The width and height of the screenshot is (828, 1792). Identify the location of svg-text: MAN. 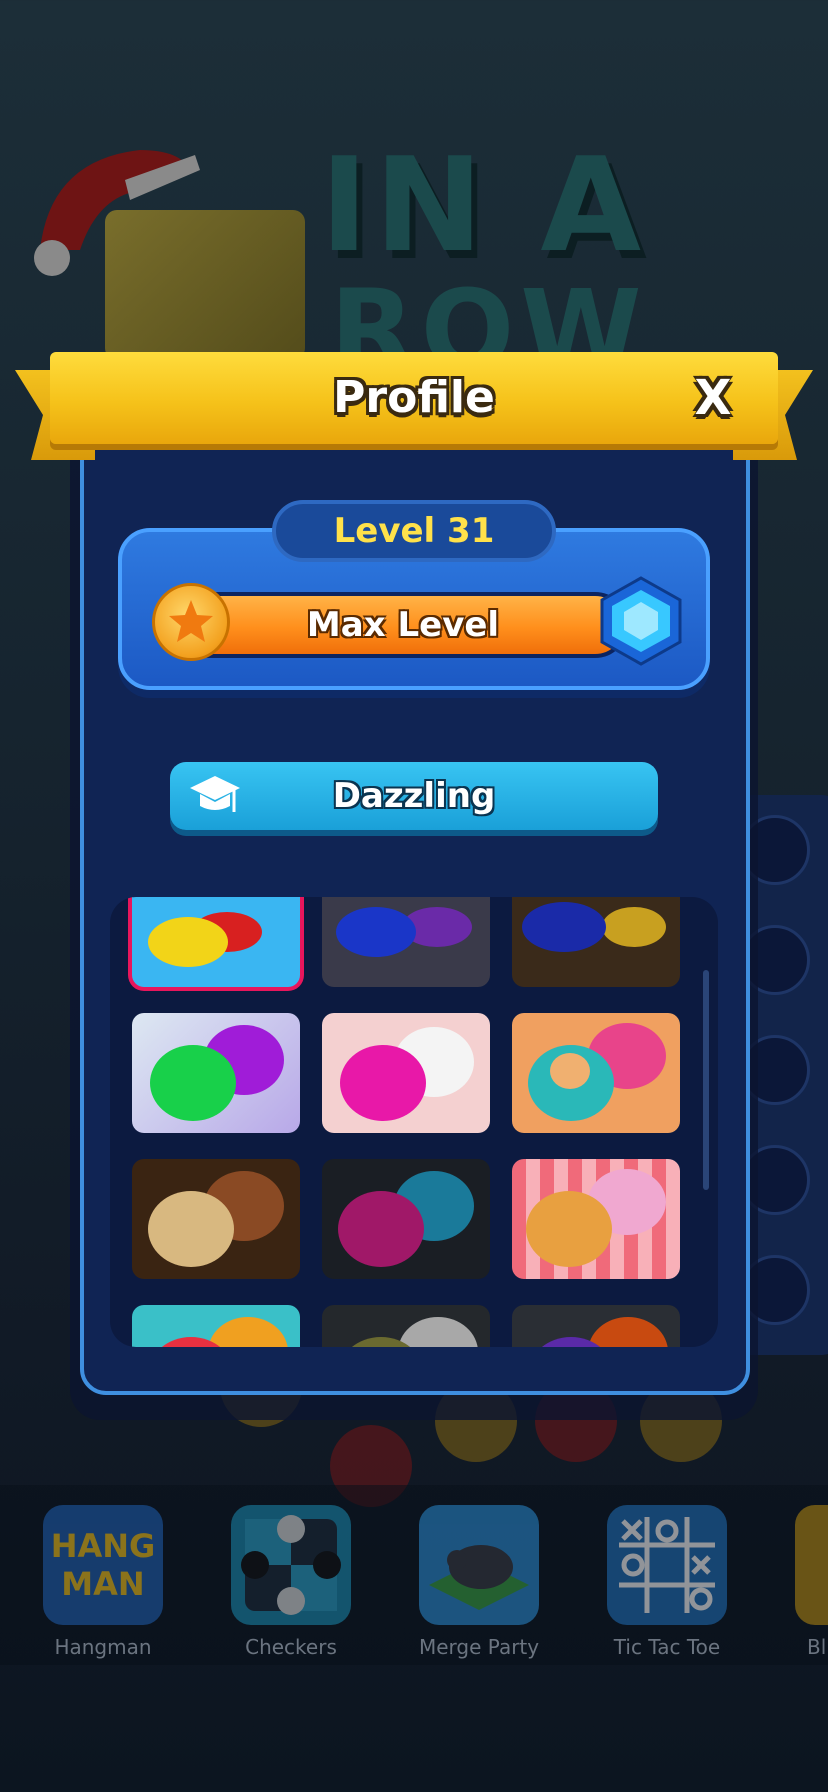
(102, 1584).